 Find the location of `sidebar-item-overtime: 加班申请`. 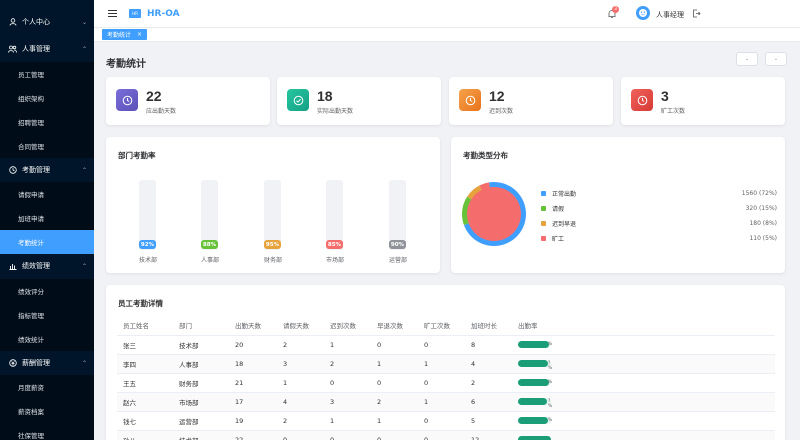

sidebar-item-overtime: 加班申请 is located at coordinates (47, 218).